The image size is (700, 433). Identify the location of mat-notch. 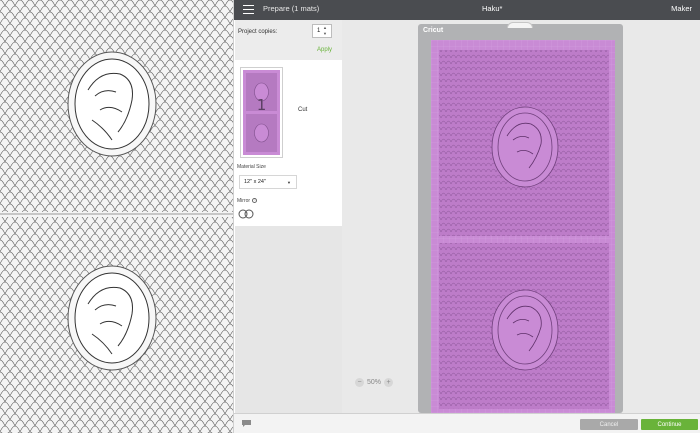
(520, 25).